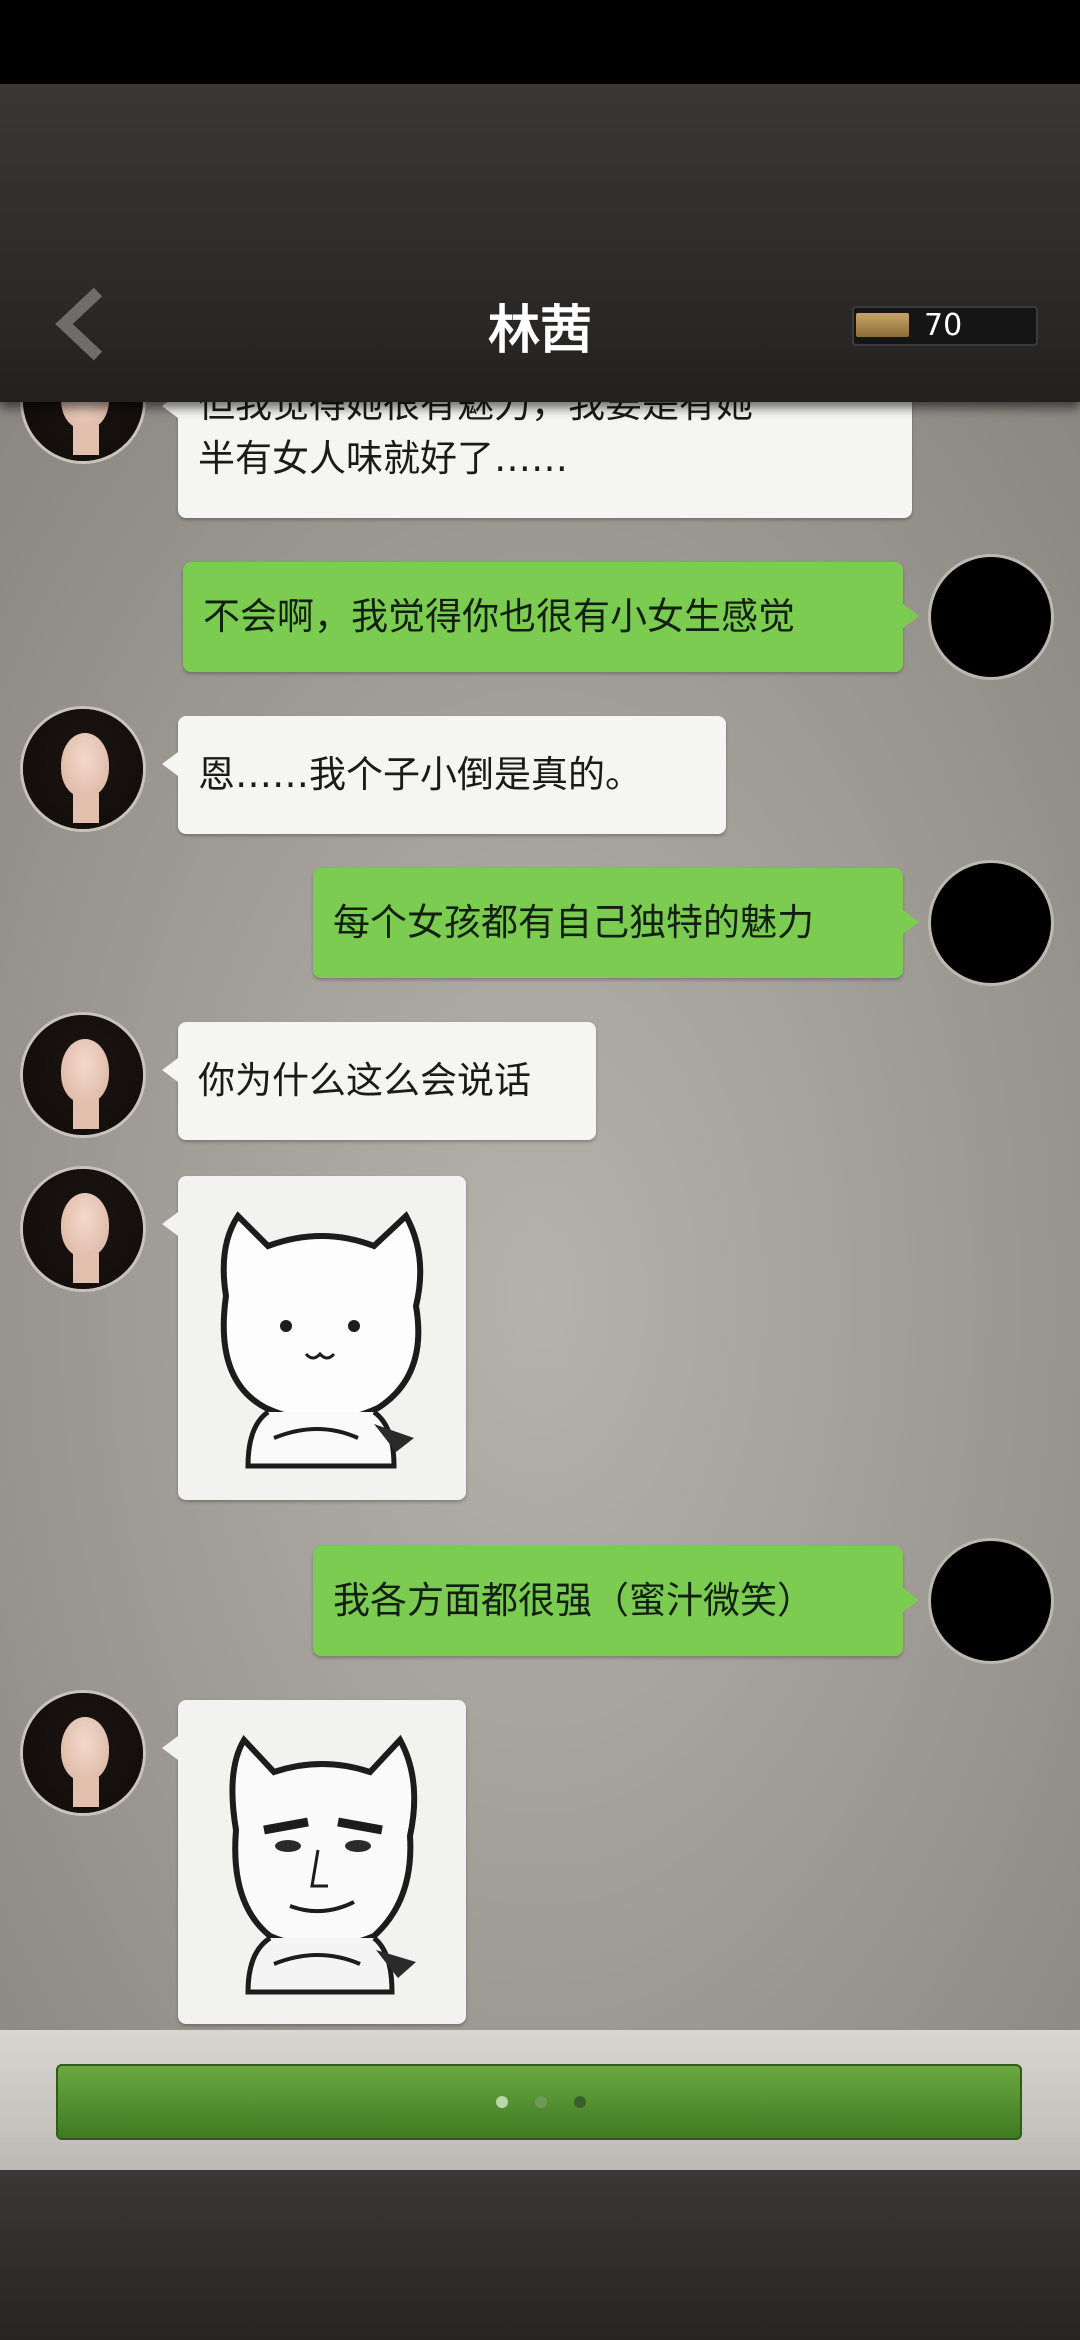 The image size is (1080, 2340). I want to click on message-text: 你为什么这么会说话, so click(364, 1080).